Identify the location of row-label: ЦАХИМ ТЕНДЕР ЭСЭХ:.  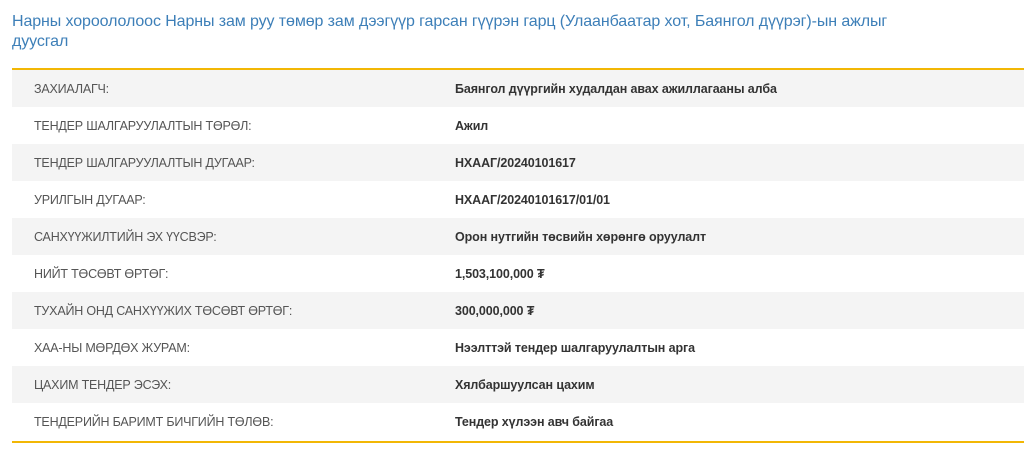
(103, 384).